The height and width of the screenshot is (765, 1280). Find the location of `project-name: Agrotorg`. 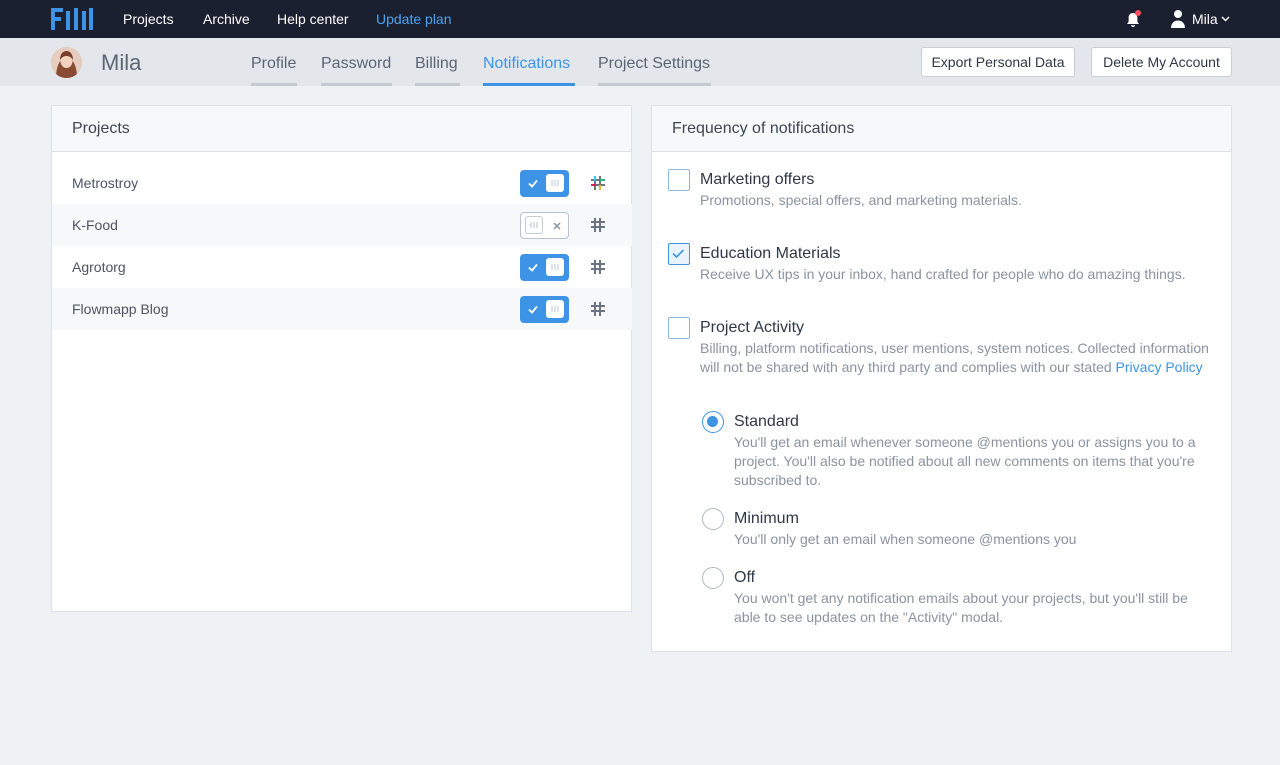

project-name: Agrotorg is located at coordinates (99, 267).